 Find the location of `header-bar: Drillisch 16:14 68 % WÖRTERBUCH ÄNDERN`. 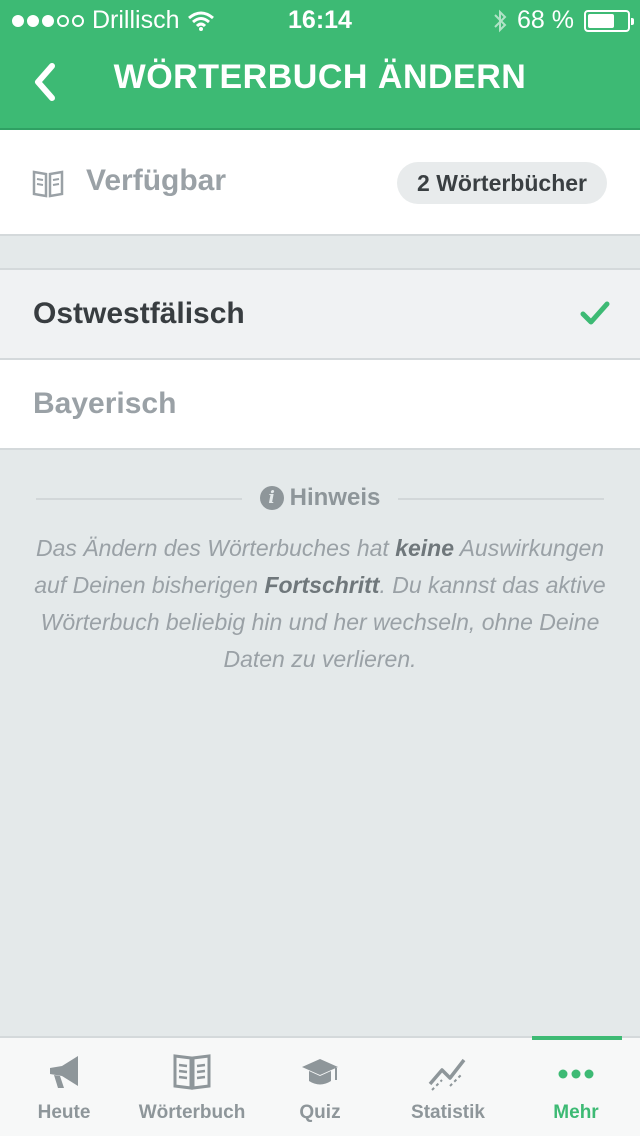

header-bar: Drillisch 16:14 68 % WÖRTERBUCH ÄNDERN is located at coordinates (320, 65).